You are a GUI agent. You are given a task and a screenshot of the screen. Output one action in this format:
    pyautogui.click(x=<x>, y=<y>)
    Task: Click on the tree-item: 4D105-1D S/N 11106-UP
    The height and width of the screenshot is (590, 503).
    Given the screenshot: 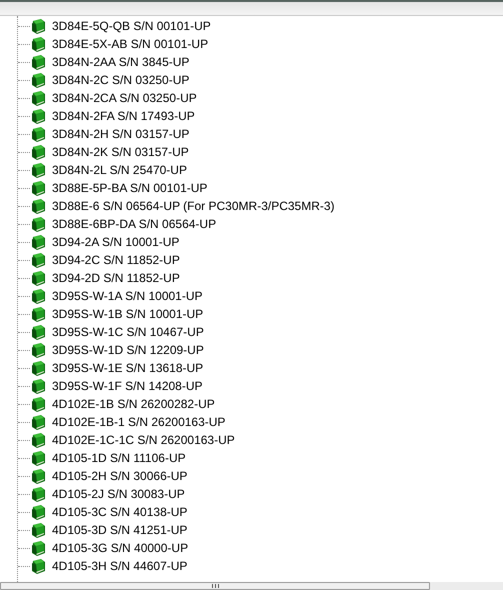 What is the action you would take?
    pyautogui.click(x=119, y=458)
    